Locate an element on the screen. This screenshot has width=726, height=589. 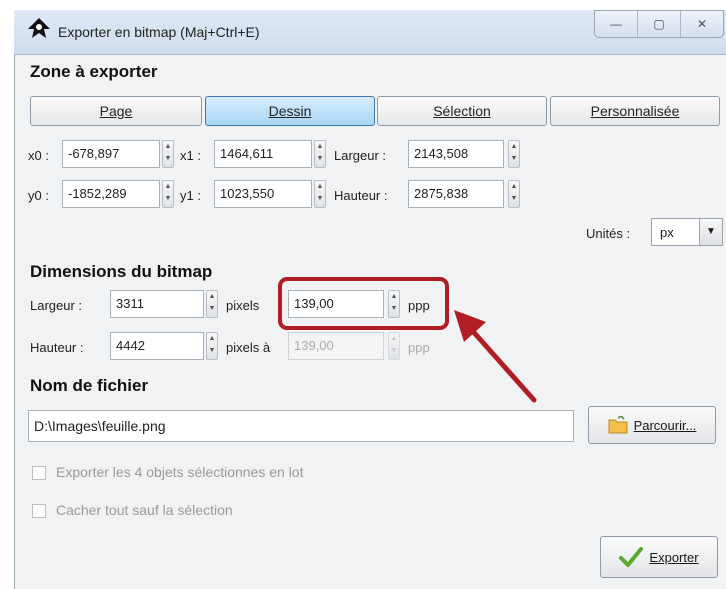
bitmap-height-input: 4442 is located at coordinates (157, 346).